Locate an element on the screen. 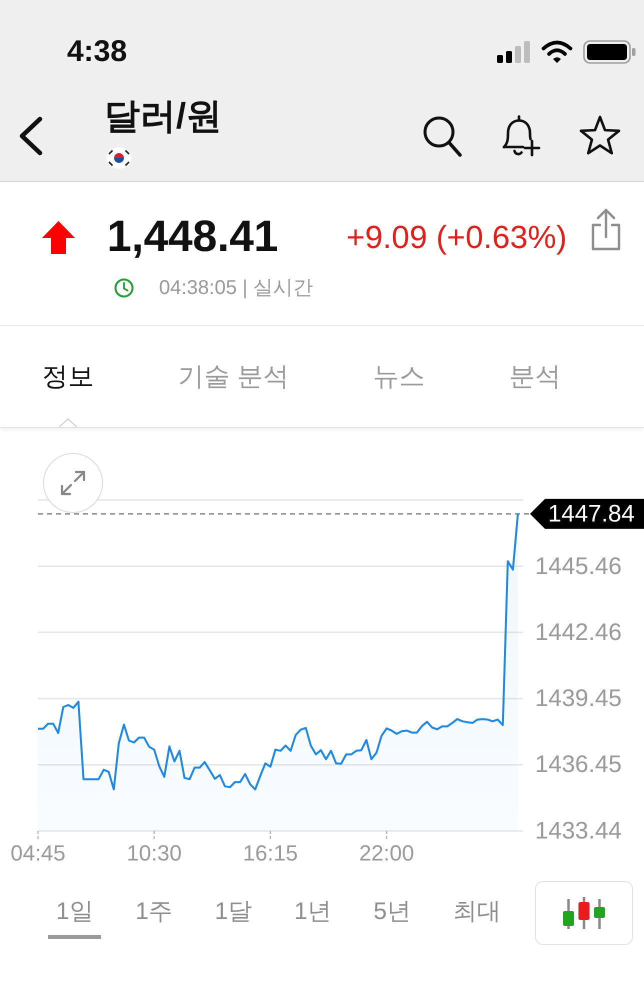  price-change: +9.09 (+0.63%) is located at coordinates (456, 237).